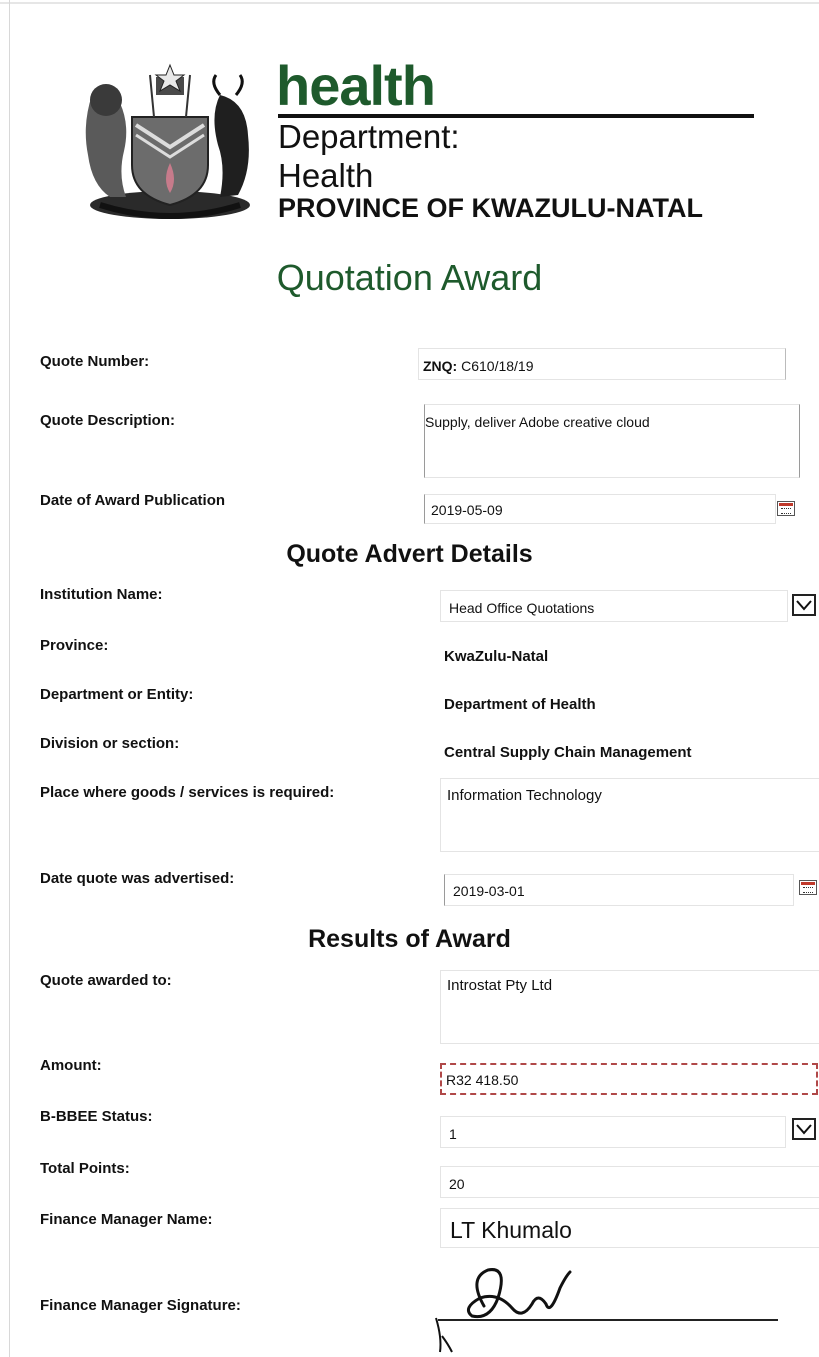 This screenshot has height=1357, width=819. I want to click on coat-of-arms-icon, so click(167, 141).